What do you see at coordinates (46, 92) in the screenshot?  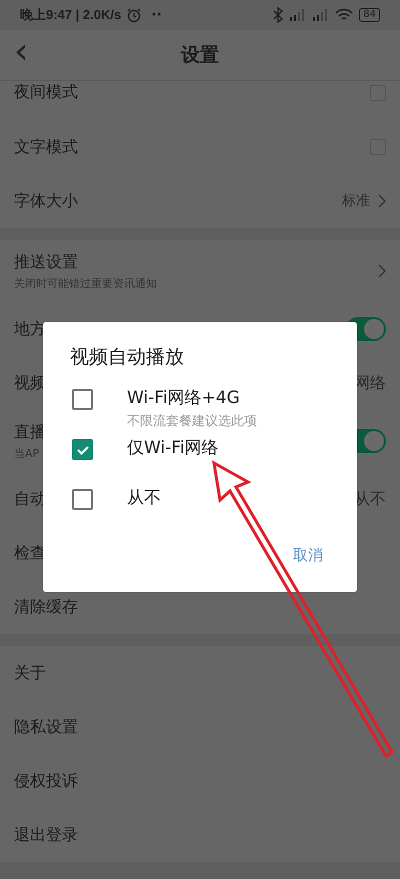 I see `row-label: 夜间模式` at bounding box center [46, 92].